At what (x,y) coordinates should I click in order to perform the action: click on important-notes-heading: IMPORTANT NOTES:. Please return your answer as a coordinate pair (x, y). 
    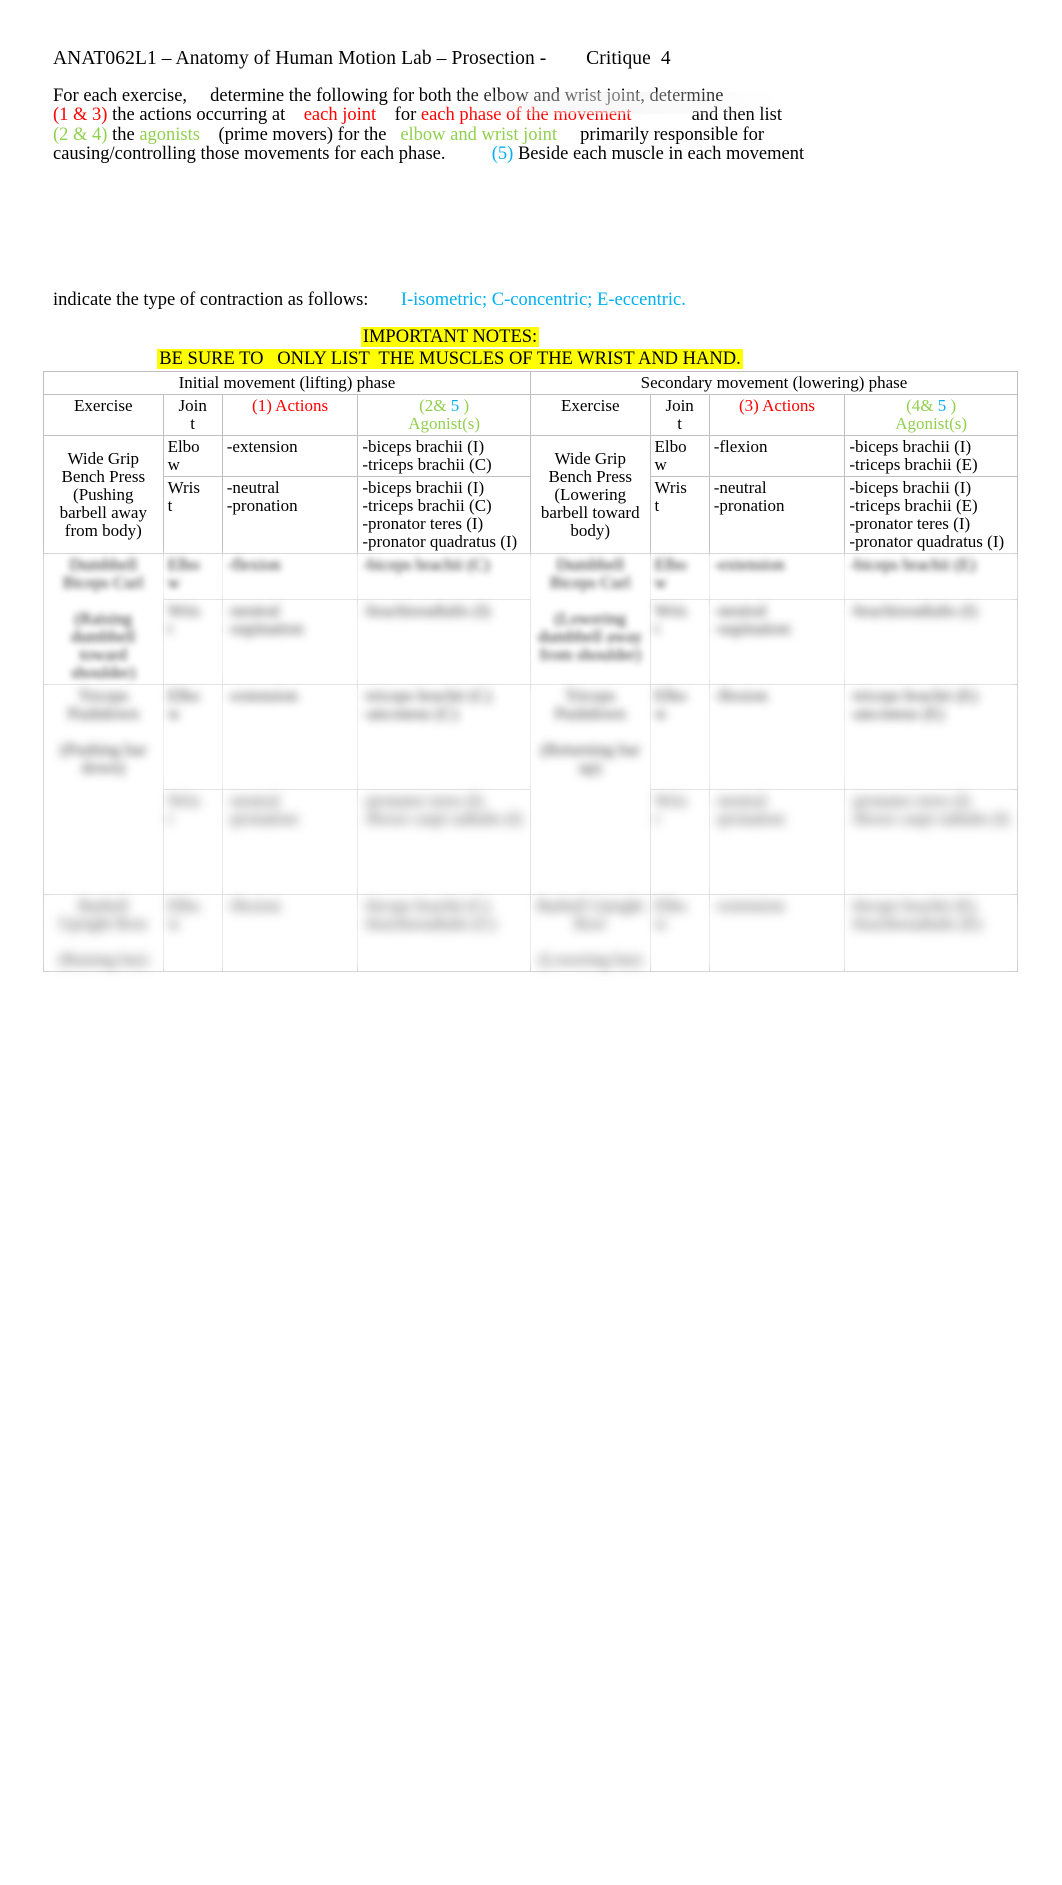
    Looking at the image, I should click on (450, 337).